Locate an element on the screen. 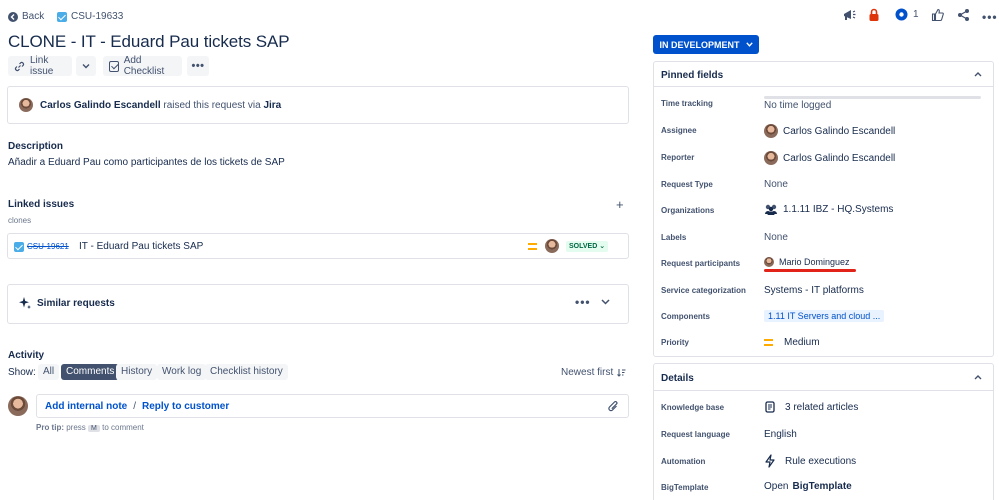 The width and height of the screenshot is (999, 500). comment-editor: Add internal note / Reply to customer is located at coordinates (332, 406).